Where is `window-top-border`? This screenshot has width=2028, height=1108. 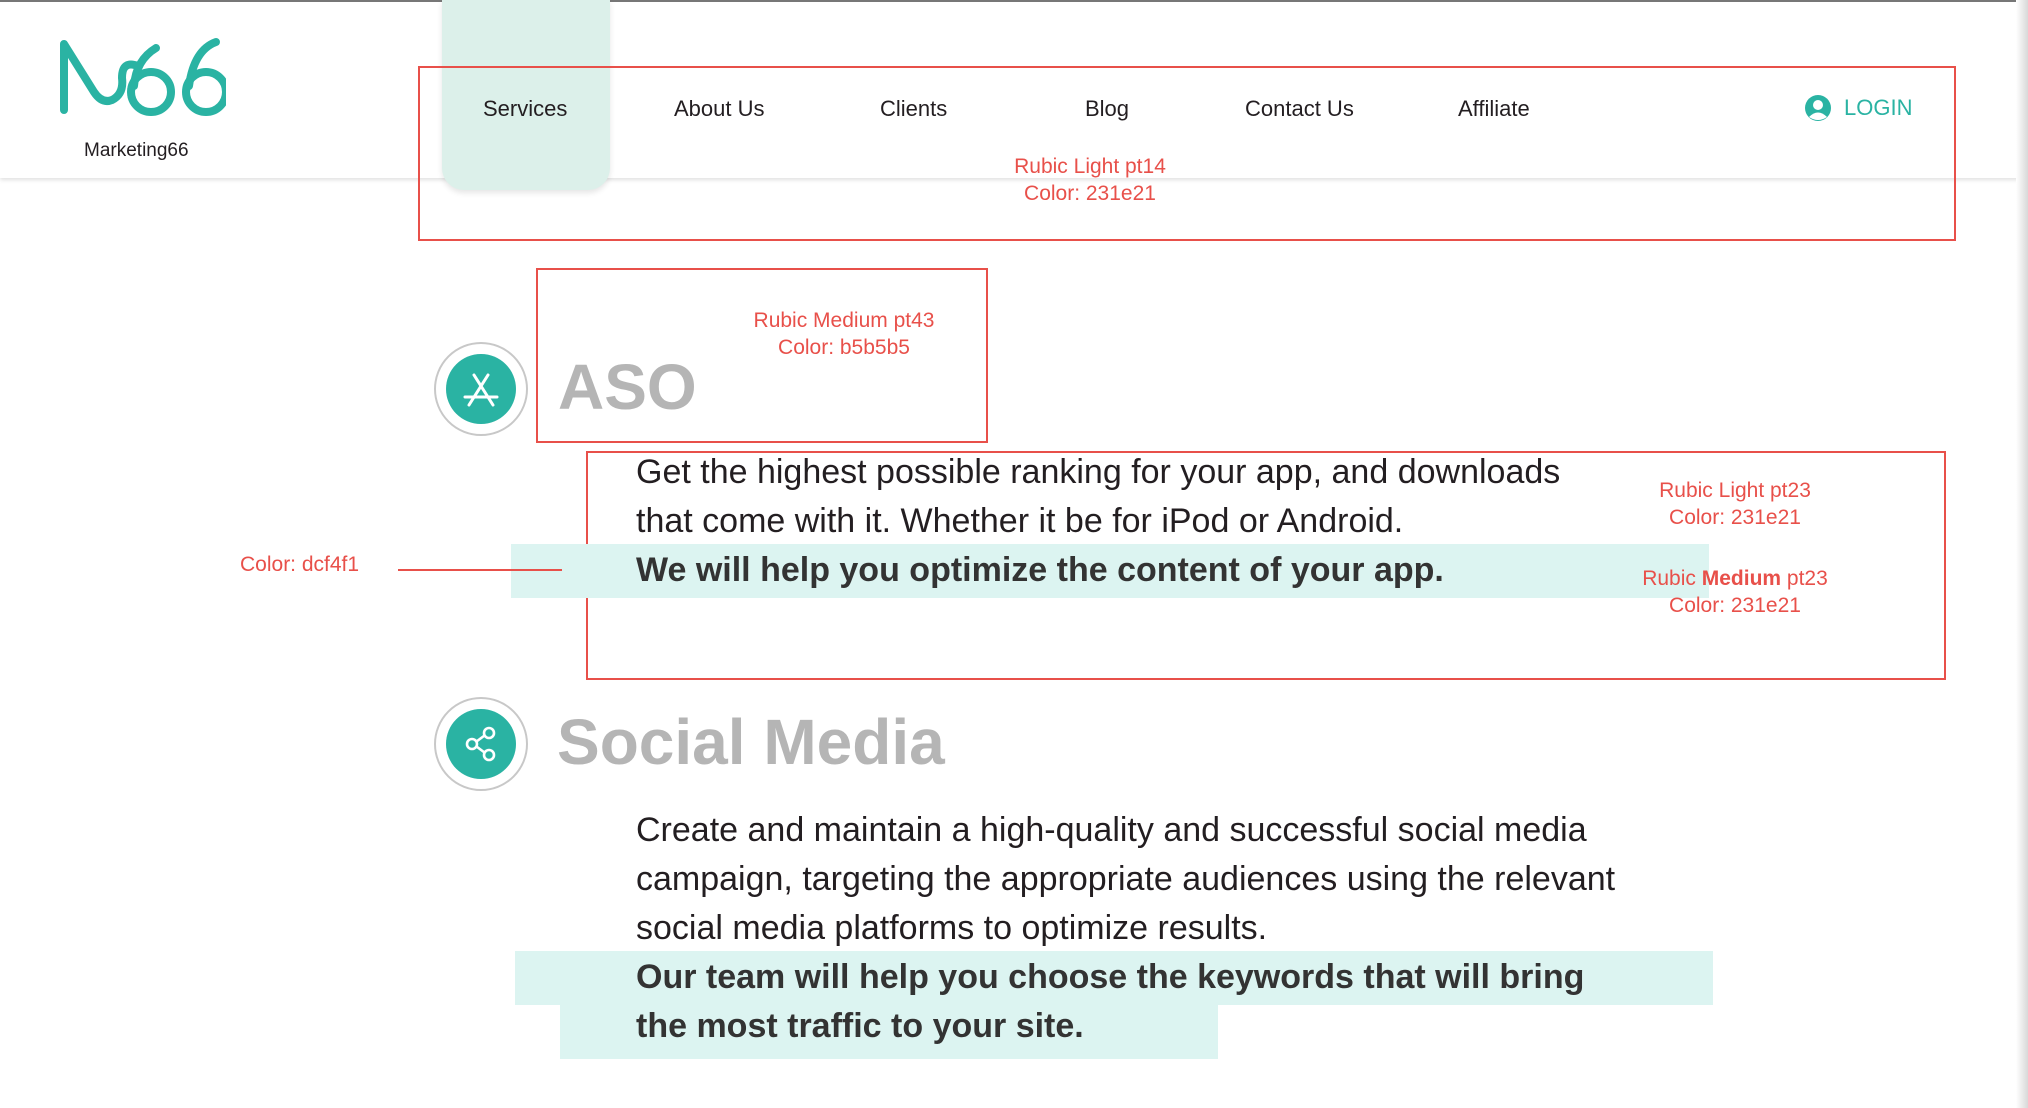 window-top-border is located at coordinates (1014, 1).